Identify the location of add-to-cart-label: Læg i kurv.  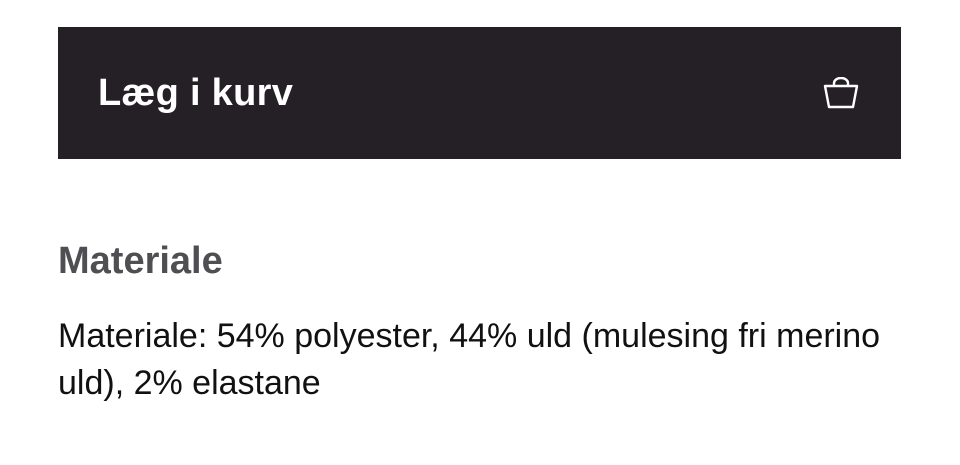
(196, 92).